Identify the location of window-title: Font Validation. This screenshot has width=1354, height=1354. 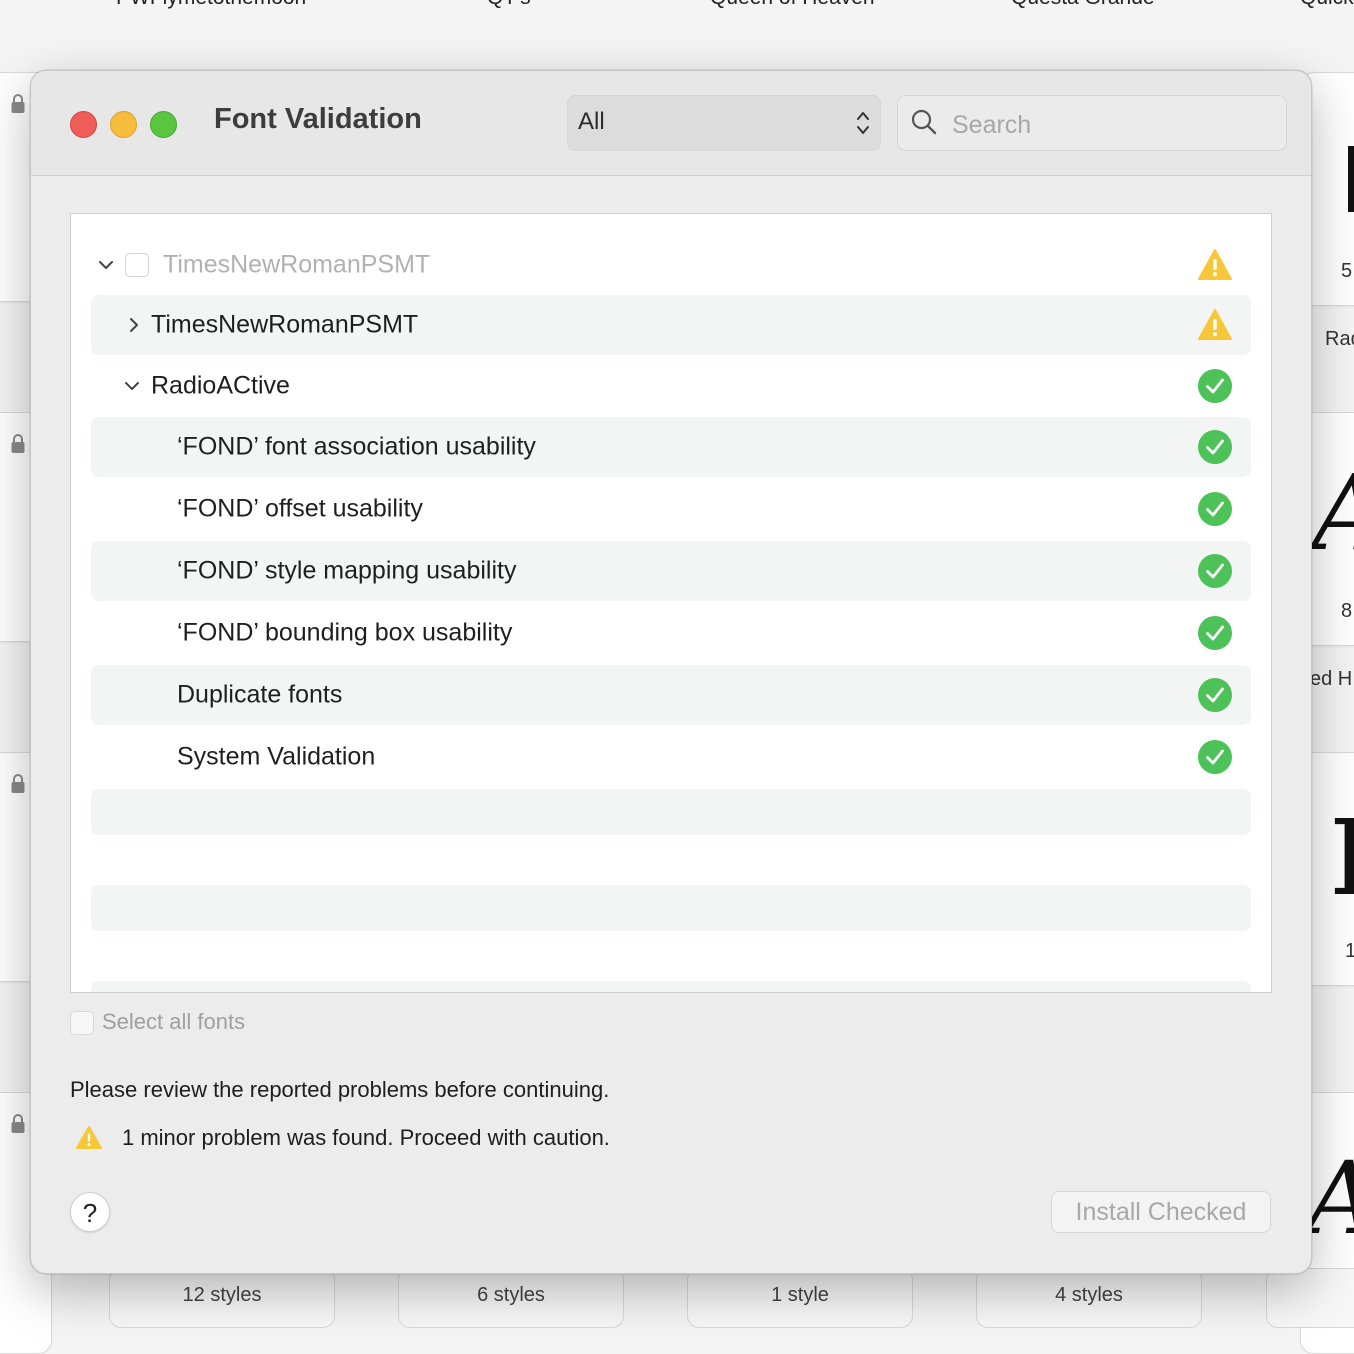
(318, 119).